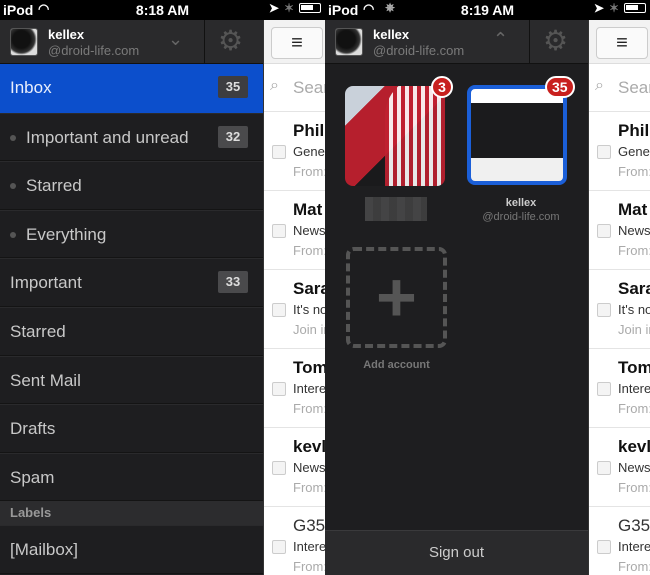 The height and width of the screenshot is (575, 650). What do you see at coordinates (521, 217) in the screenshot?
I see `account-tile-domain: @droid-life.com` at bounding box center [521, 217].